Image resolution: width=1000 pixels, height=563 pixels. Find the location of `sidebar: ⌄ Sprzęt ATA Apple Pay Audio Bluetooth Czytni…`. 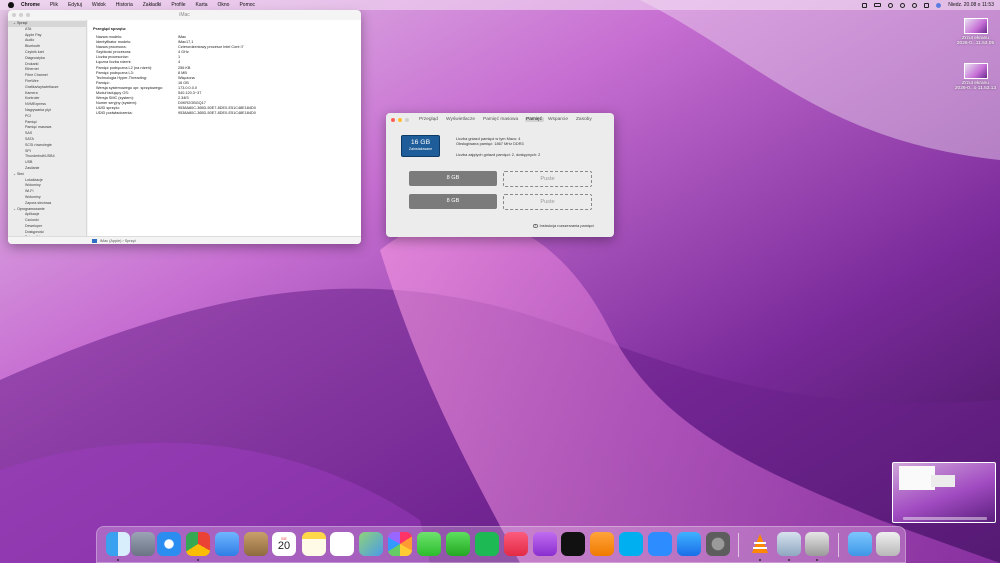

sidebar: ⌄ Sprzęt ATA Apple Pay Audio Bluetooth Czytni… is located at coordinates (47, 129).